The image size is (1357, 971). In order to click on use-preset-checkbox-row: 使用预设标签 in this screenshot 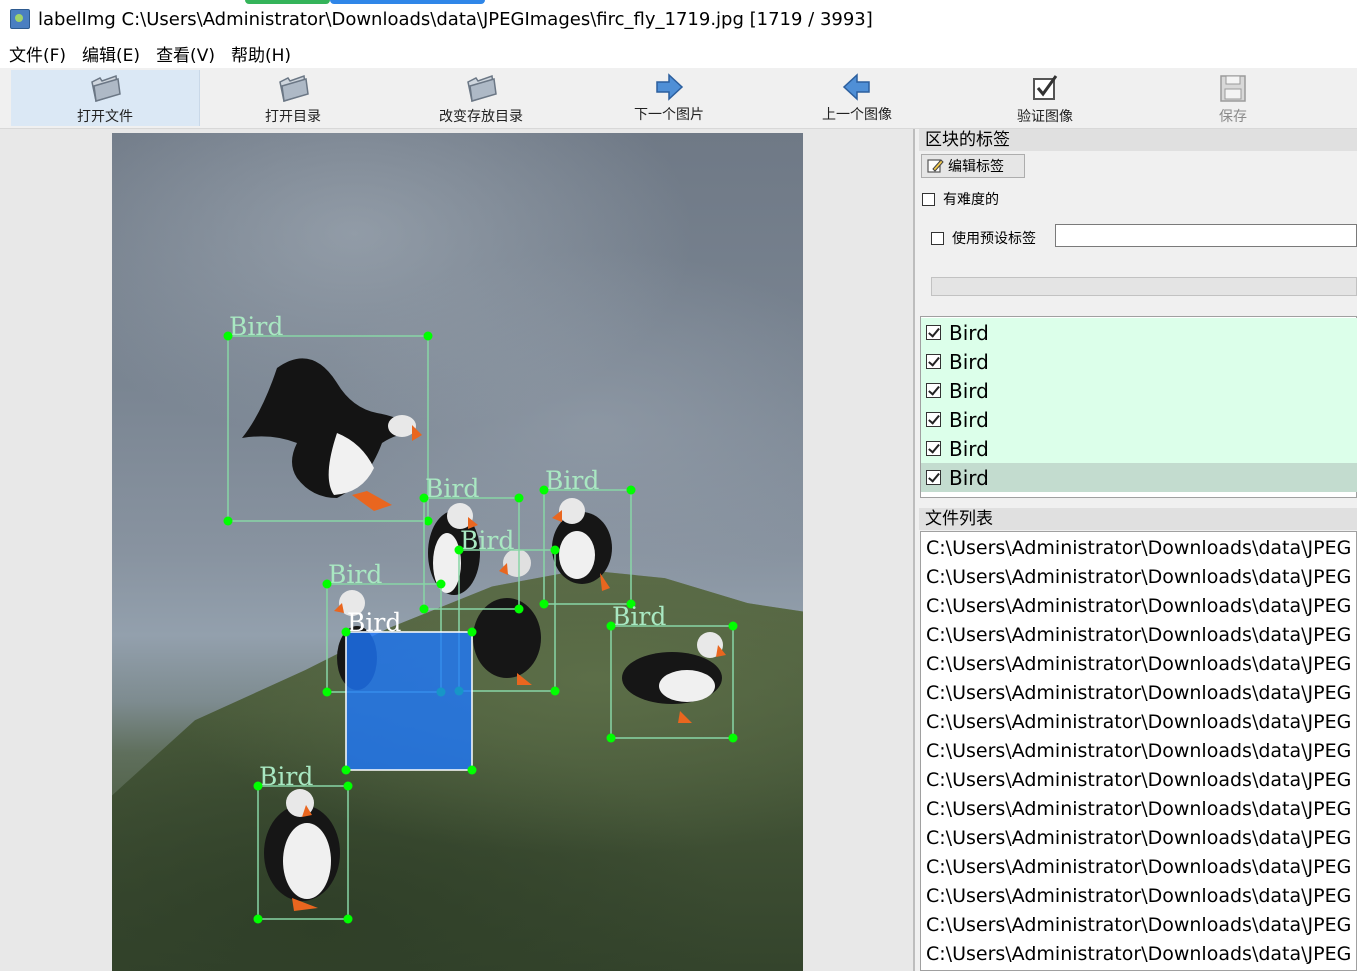, I will do `click(983, 238)`.